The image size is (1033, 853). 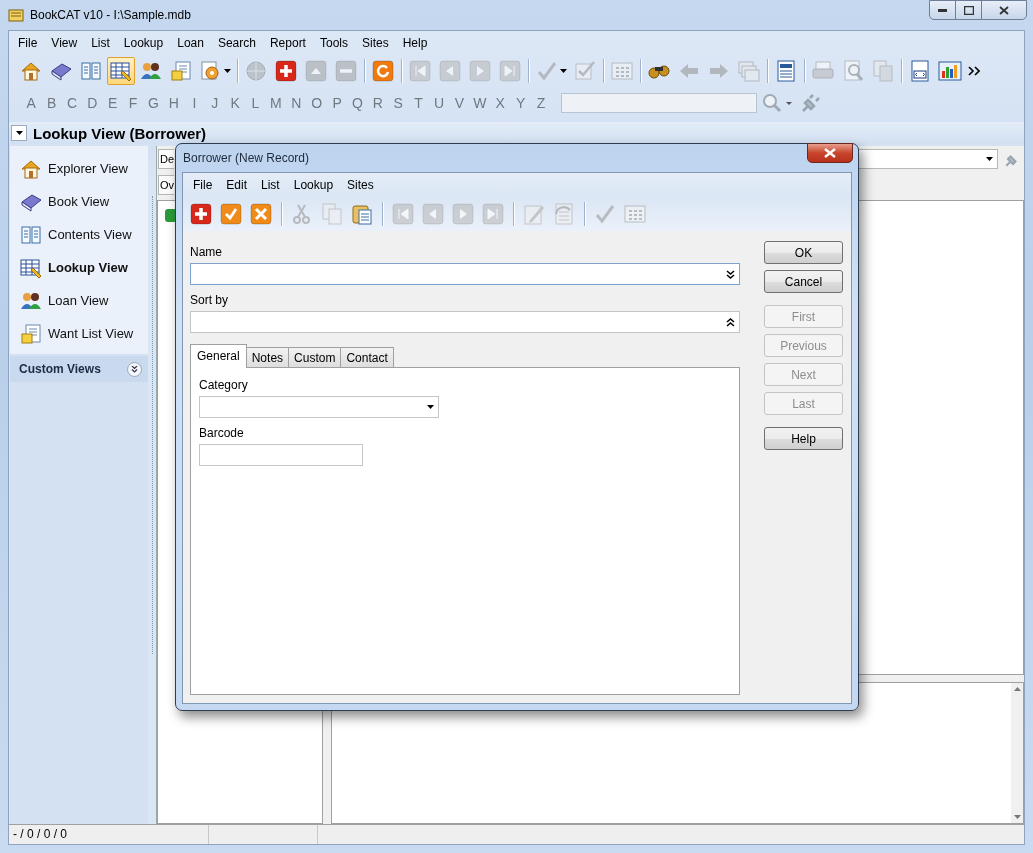 I want to click on dropdown, so click(x=319, y=407).